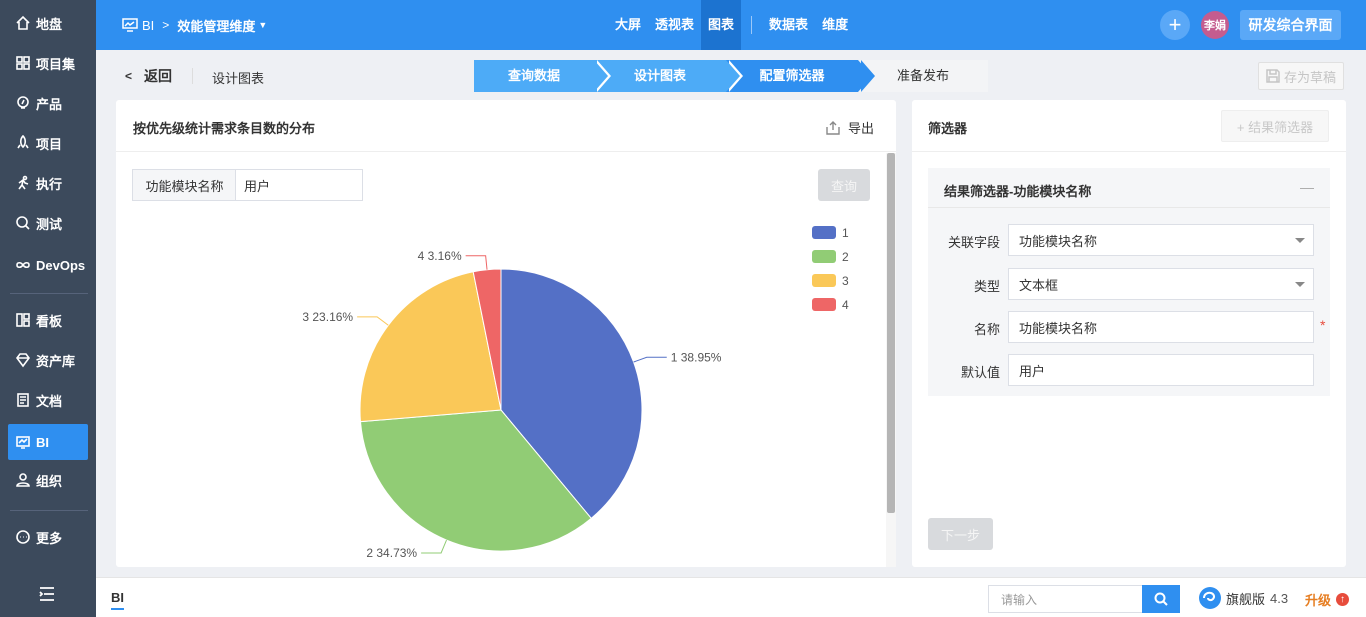  I want to click on sidebar-item-bi: BI, so click(48, 442).